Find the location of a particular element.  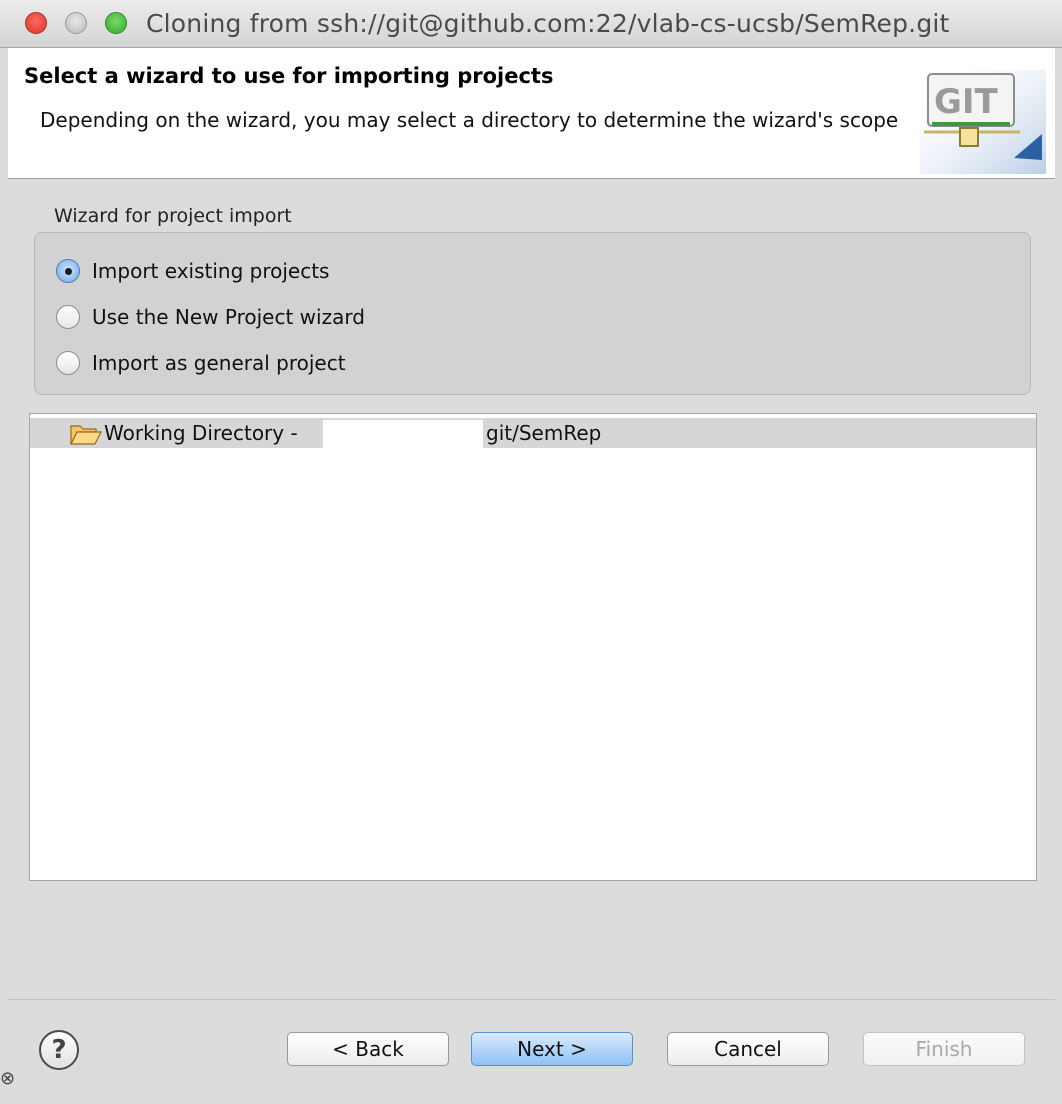

option-new-project-wizard: Use the New Project wizard is located at coordinates (210, 317).